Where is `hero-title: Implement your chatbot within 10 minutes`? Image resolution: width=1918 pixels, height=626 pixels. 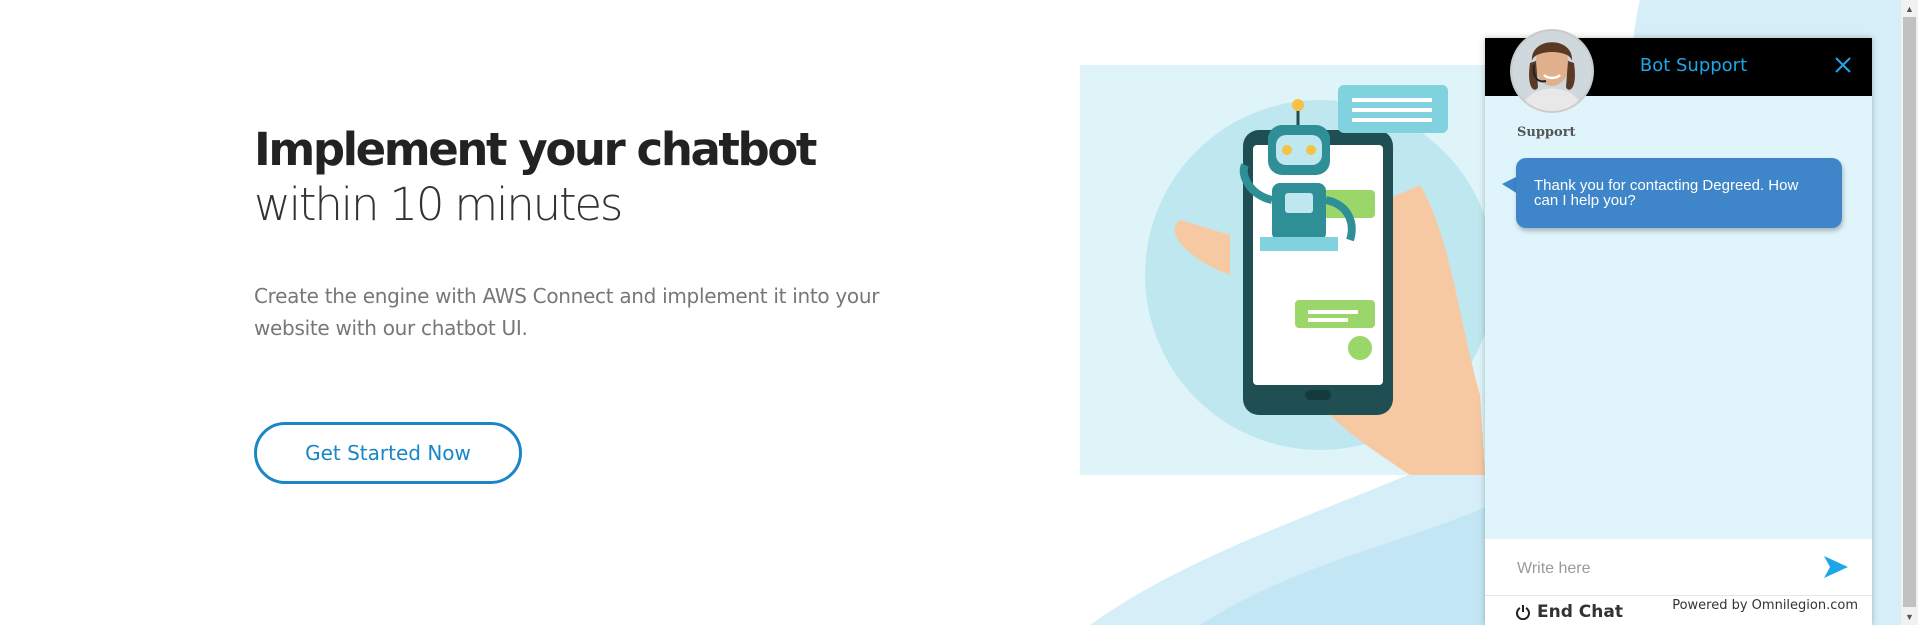 hero-title: Implement your chatbot within 10 minutes is located at coordinates (584, 177).